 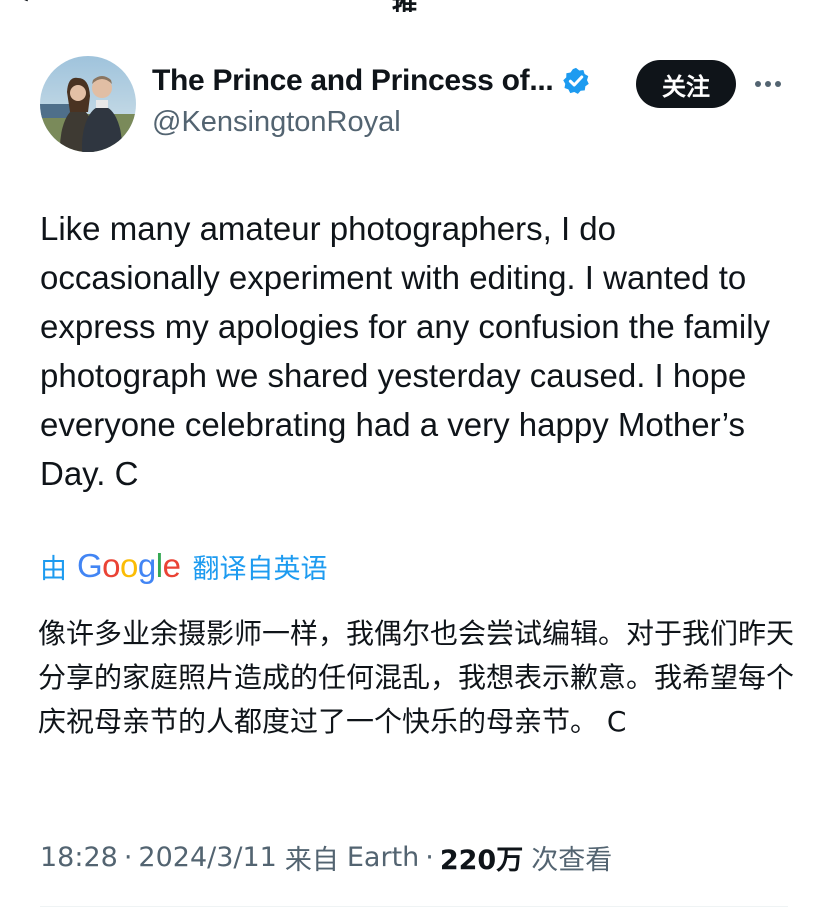 I want to click on google-logo: Google, so click(x=129, y=565).